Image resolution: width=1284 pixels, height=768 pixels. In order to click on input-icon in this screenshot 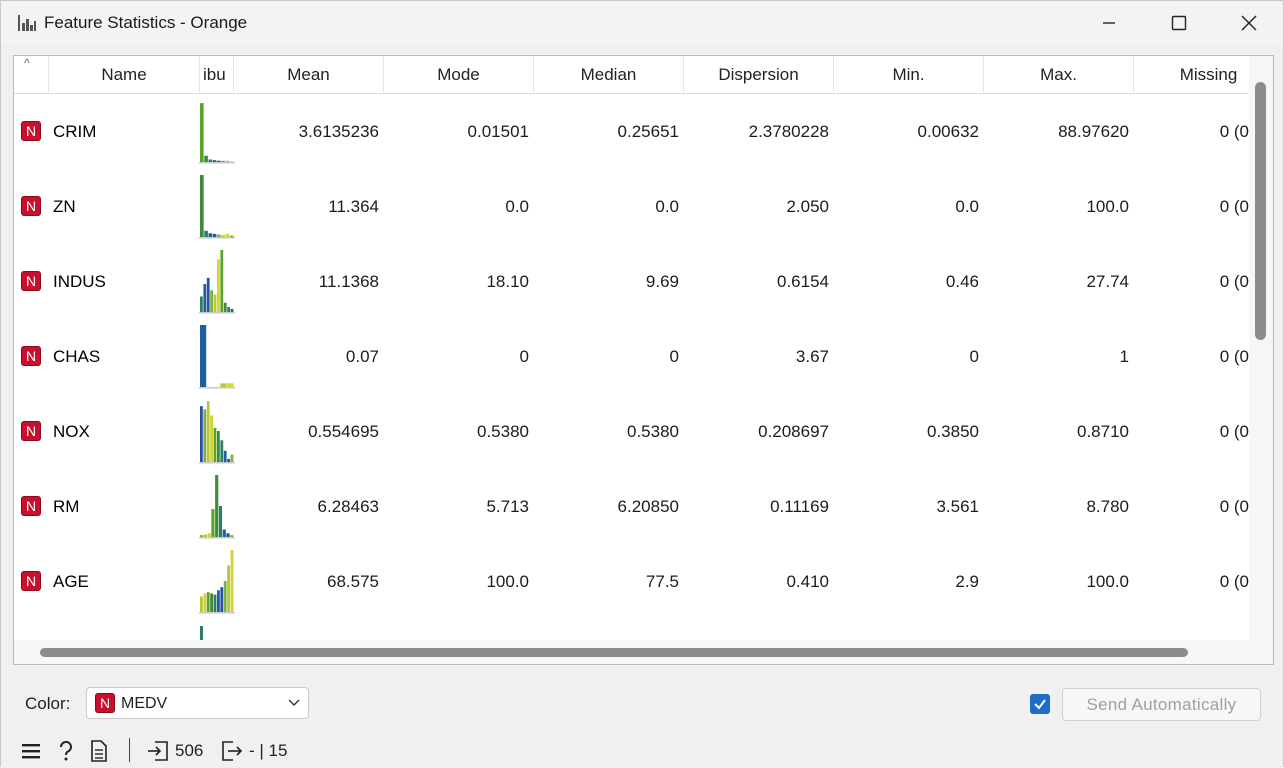, I will do `click(158, 751)`.